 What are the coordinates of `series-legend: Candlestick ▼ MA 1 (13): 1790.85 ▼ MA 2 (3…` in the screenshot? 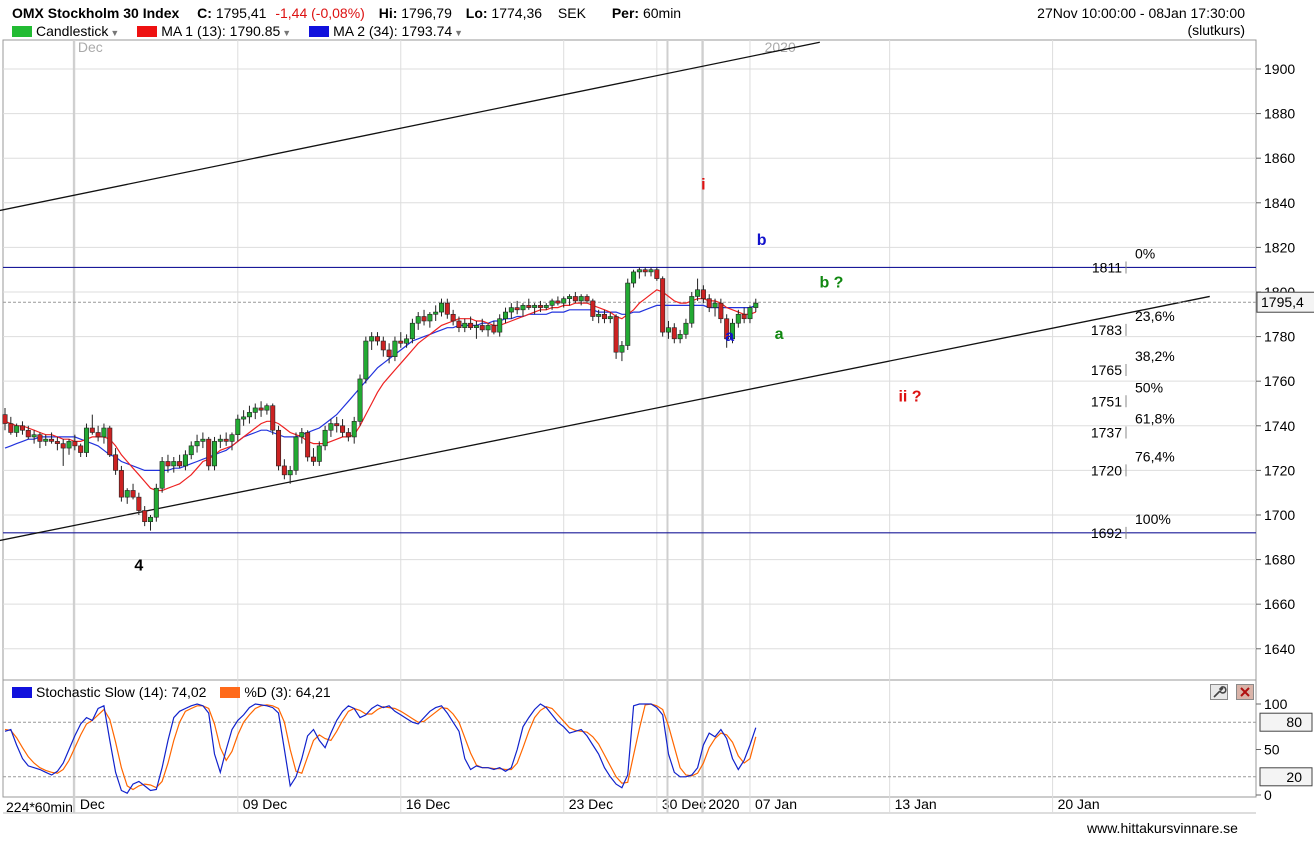 It's located at (244, 31).